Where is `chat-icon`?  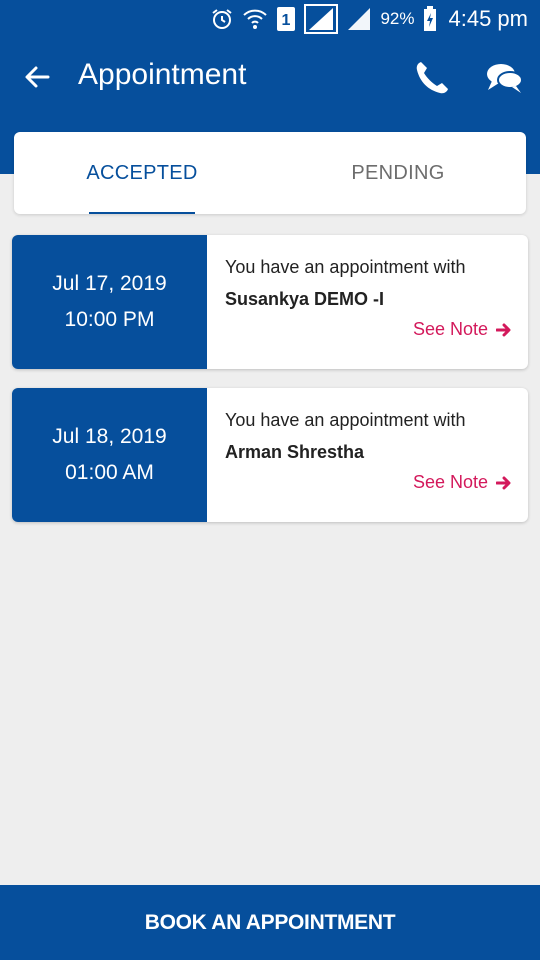 chat-icon is located at coordinates (505, 78).